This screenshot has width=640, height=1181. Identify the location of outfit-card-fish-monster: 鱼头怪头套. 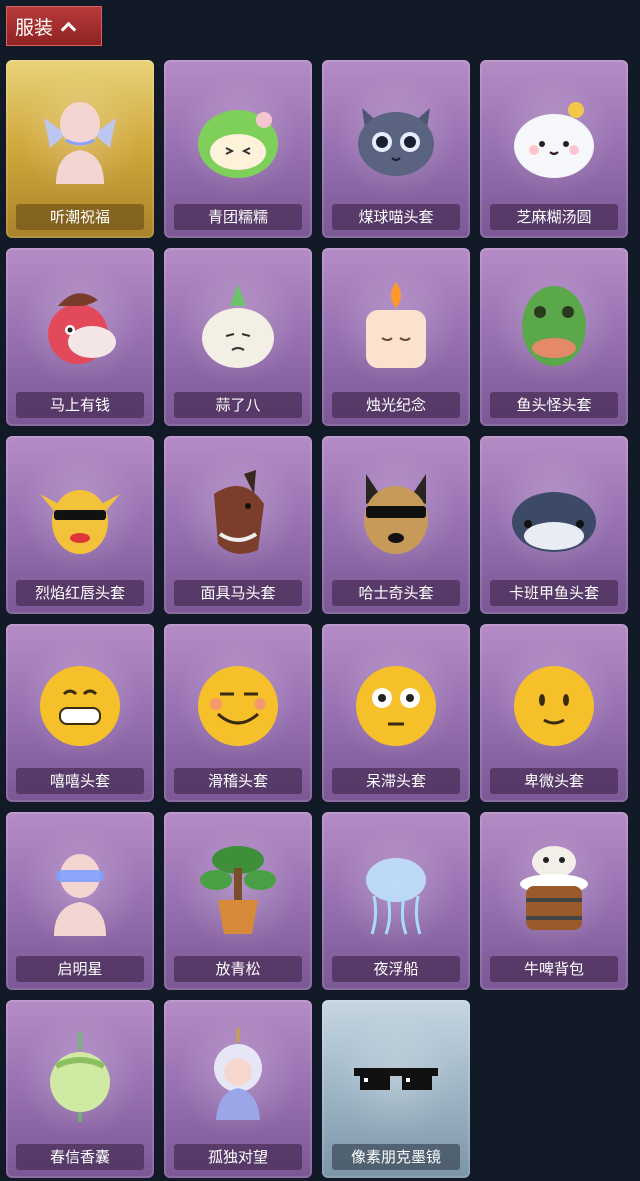
(554, 337).